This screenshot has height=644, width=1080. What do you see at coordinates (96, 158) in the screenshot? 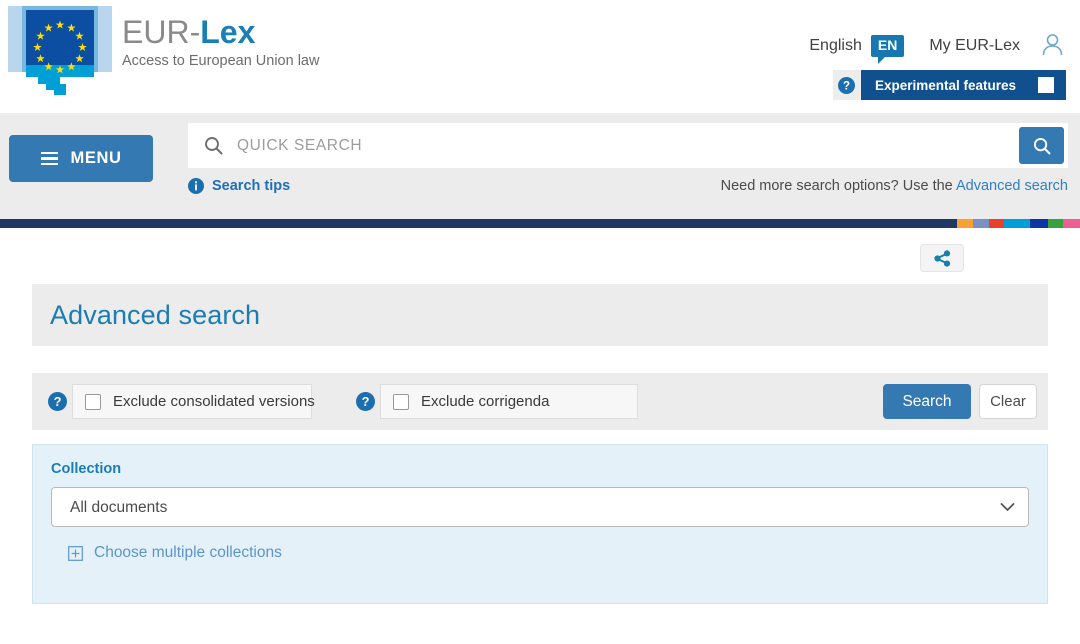
I see `menu-button-label: MENU` at bounding box center [96, 158].